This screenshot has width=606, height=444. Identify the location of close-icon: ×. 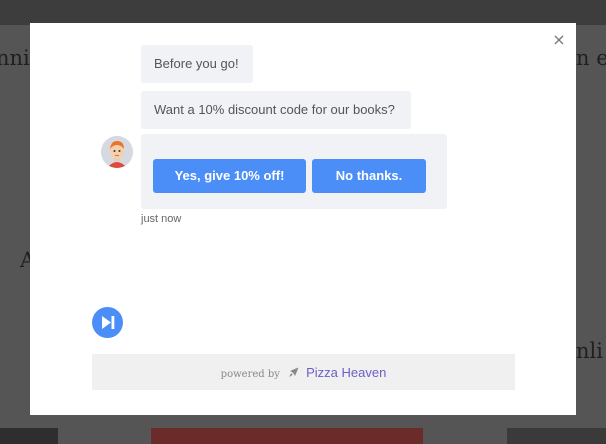
(559, 40).